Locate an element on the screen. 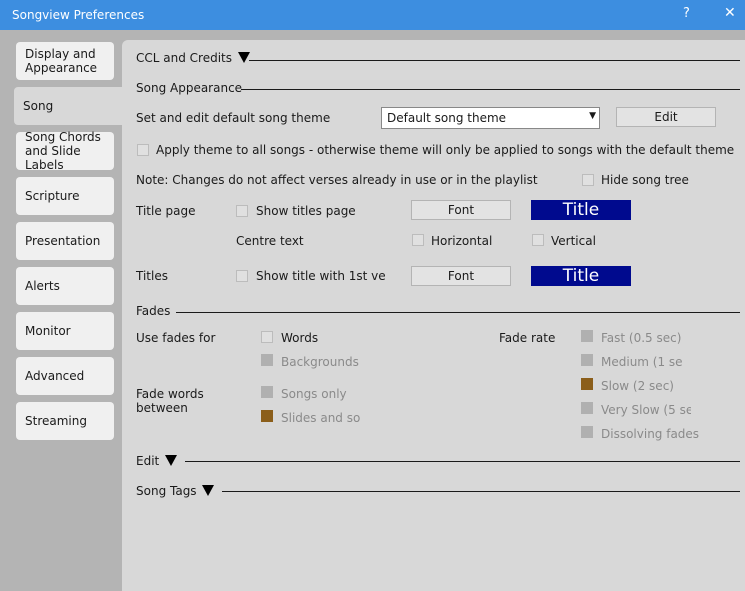 This screenshot has height=591, width=745. titles-preview: Title is located at coordinates (581, 276).